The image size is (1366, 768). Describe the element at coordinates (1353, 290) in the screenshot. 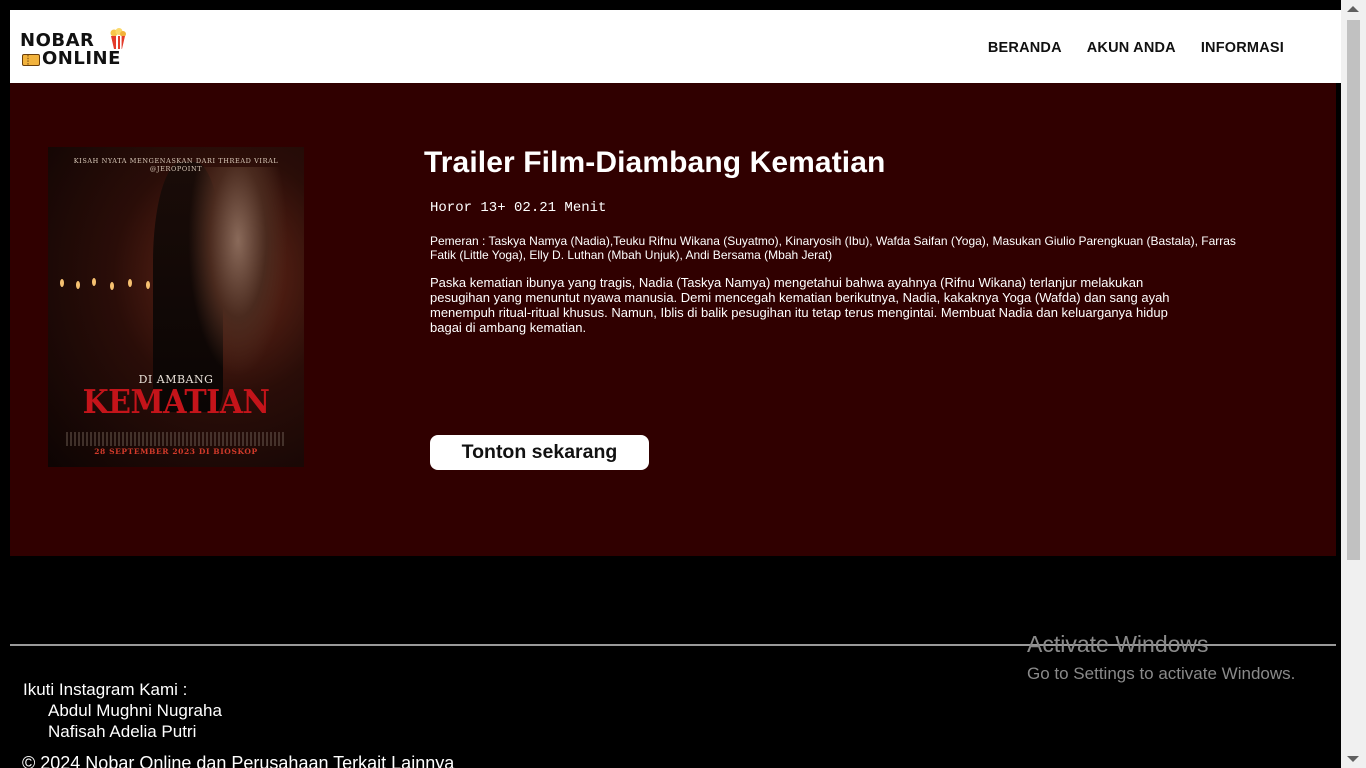

I see `scroll-thumb` at that location.